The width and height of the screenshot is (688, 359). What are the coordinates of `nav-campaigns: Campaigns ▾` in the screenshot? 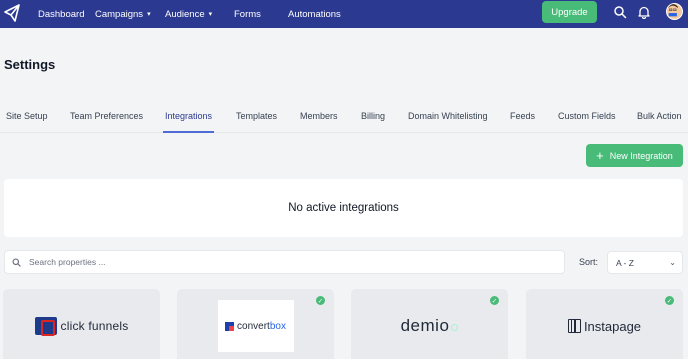 It's located at (123, 14).